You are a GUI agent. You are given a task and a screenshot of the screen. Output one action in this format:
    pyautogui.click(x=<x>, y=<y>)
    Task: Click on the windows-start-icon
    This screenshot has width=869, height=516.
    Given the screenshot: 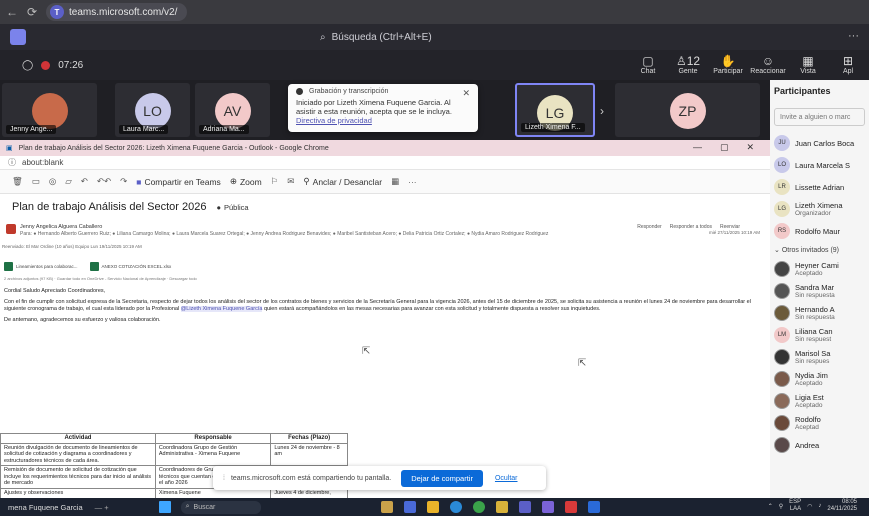 What is the action you would take?
    pyautogui.click(x=164, y=507)
    